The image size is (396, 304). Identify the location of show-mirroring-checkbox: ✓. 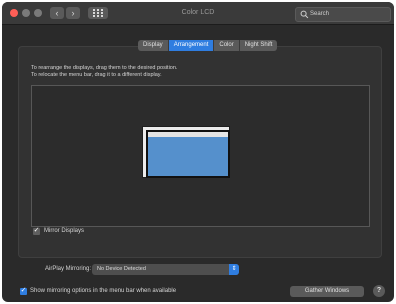
(23, 291).